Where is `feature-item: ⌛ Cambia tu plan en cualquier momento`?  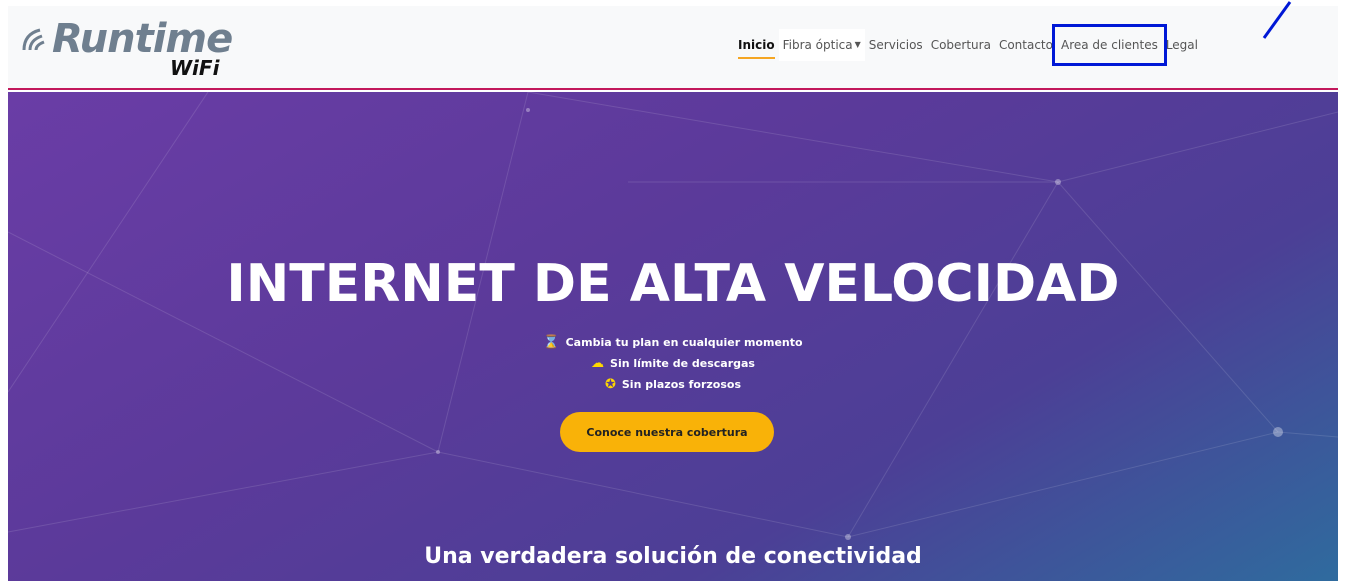 feature-item: ⌛ Cambia tu plan en cualquier momento is located at coordinates (673, 342).